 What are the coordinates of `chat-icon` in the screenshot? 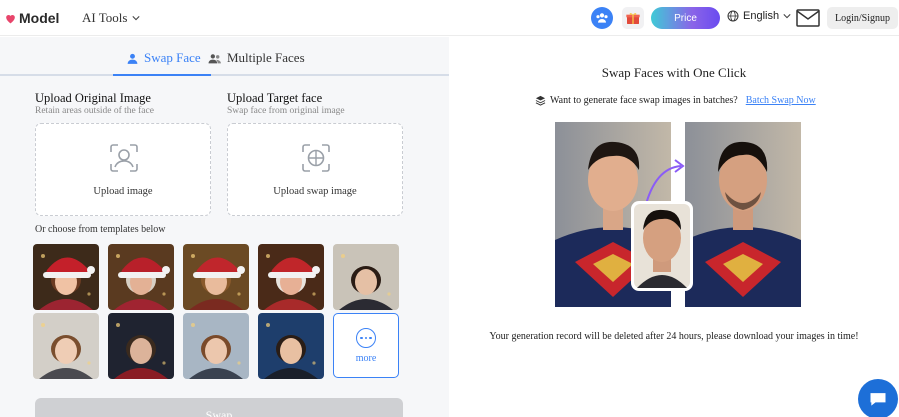 It's located at (878, 399).